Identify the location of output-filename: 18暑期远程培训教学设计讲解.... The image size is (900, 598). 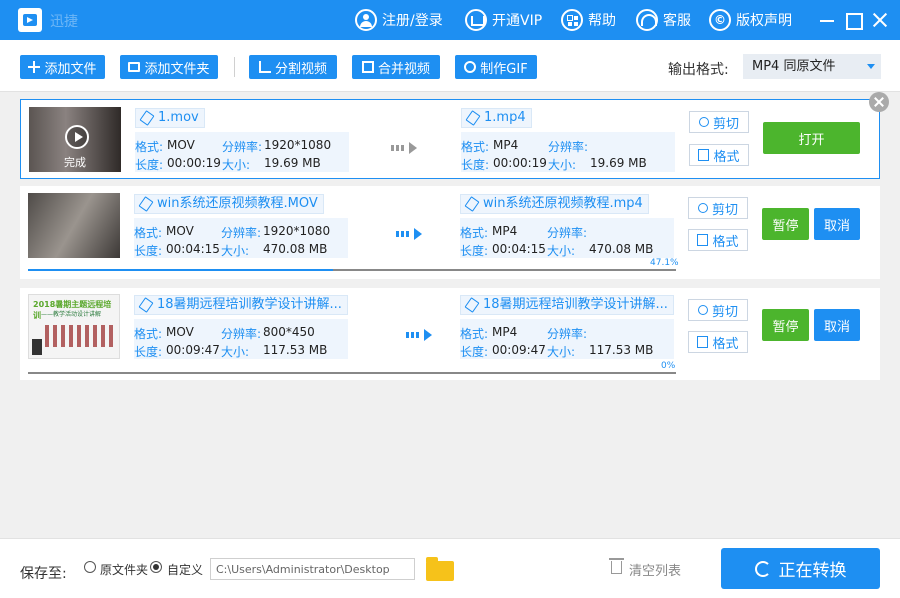
(567, 305).